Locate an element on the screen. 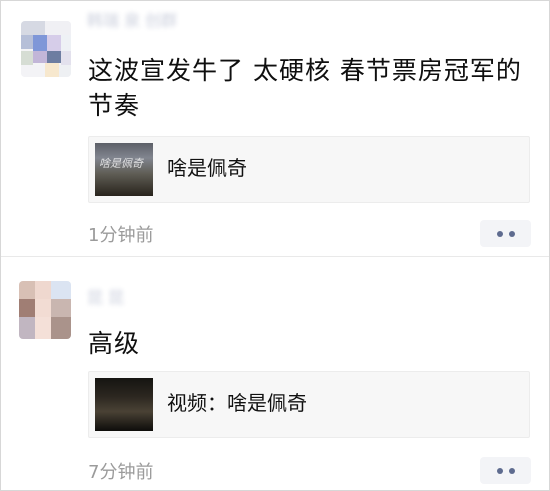 The image size is (550, 491). timestamp: 1分钟前 is located at coordinates (121, 235).